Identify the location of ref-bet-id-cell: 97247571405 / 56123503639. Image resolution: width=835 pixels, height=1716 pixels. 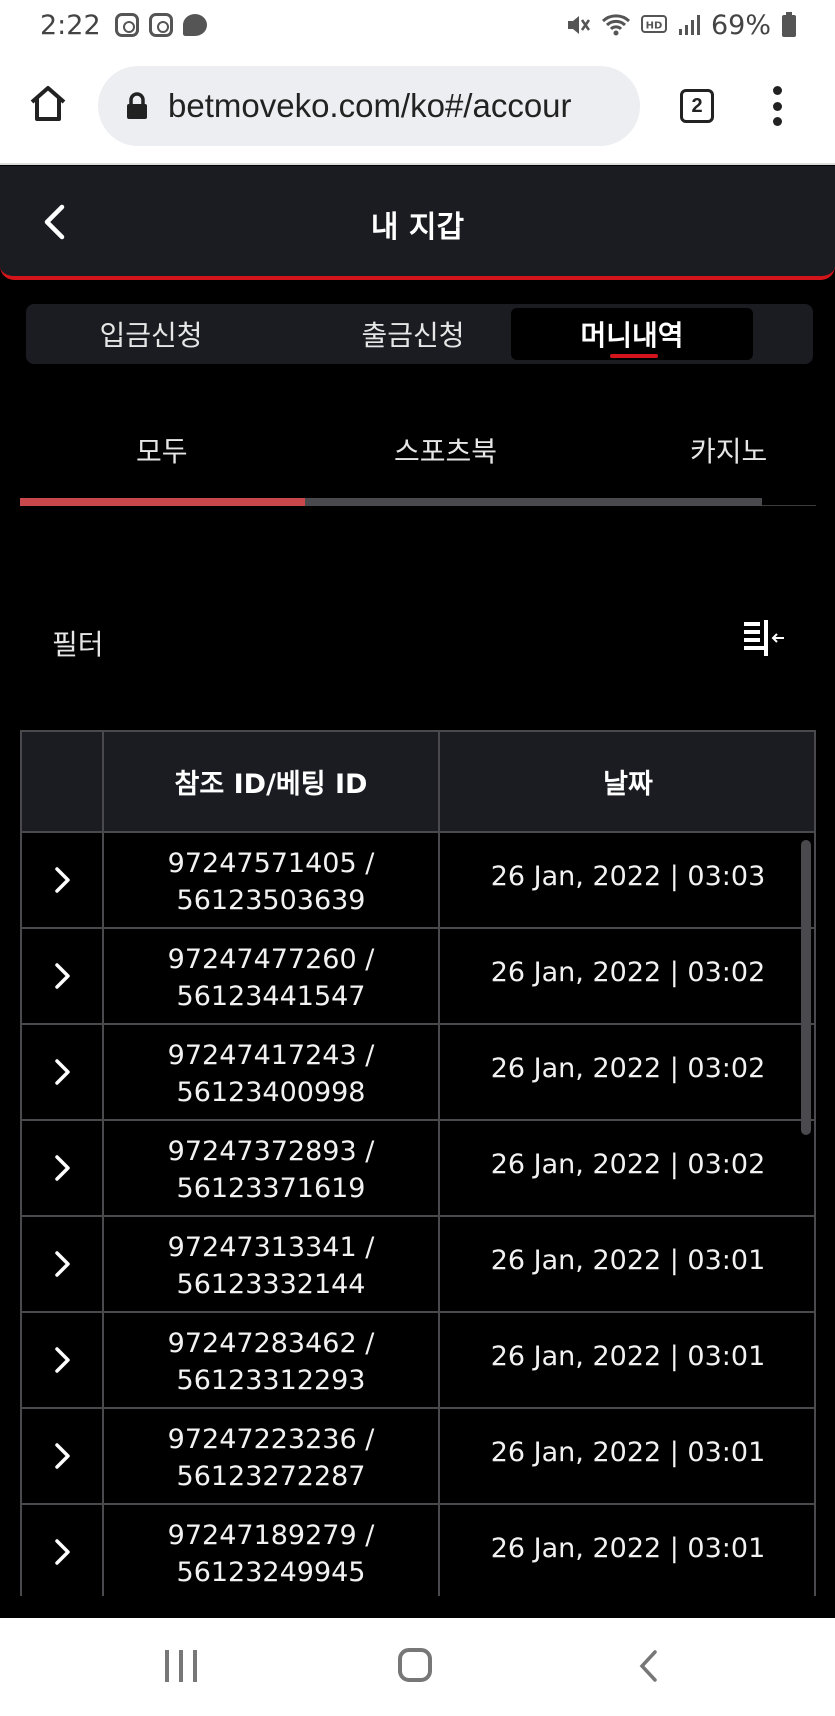
(271, 882).